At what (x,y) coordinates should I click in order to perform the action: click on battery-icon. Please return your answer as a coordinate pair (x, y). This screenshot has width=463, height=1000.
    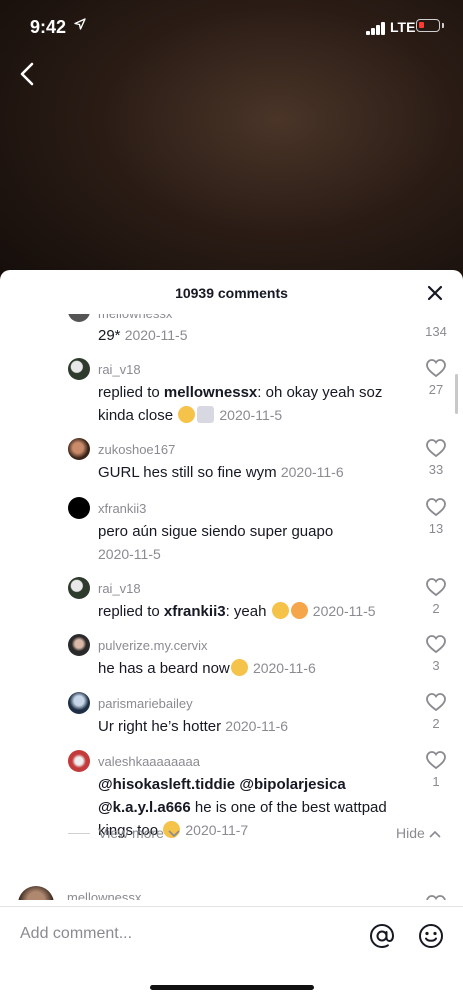
    Looking at the image, I should click on (428, 25).